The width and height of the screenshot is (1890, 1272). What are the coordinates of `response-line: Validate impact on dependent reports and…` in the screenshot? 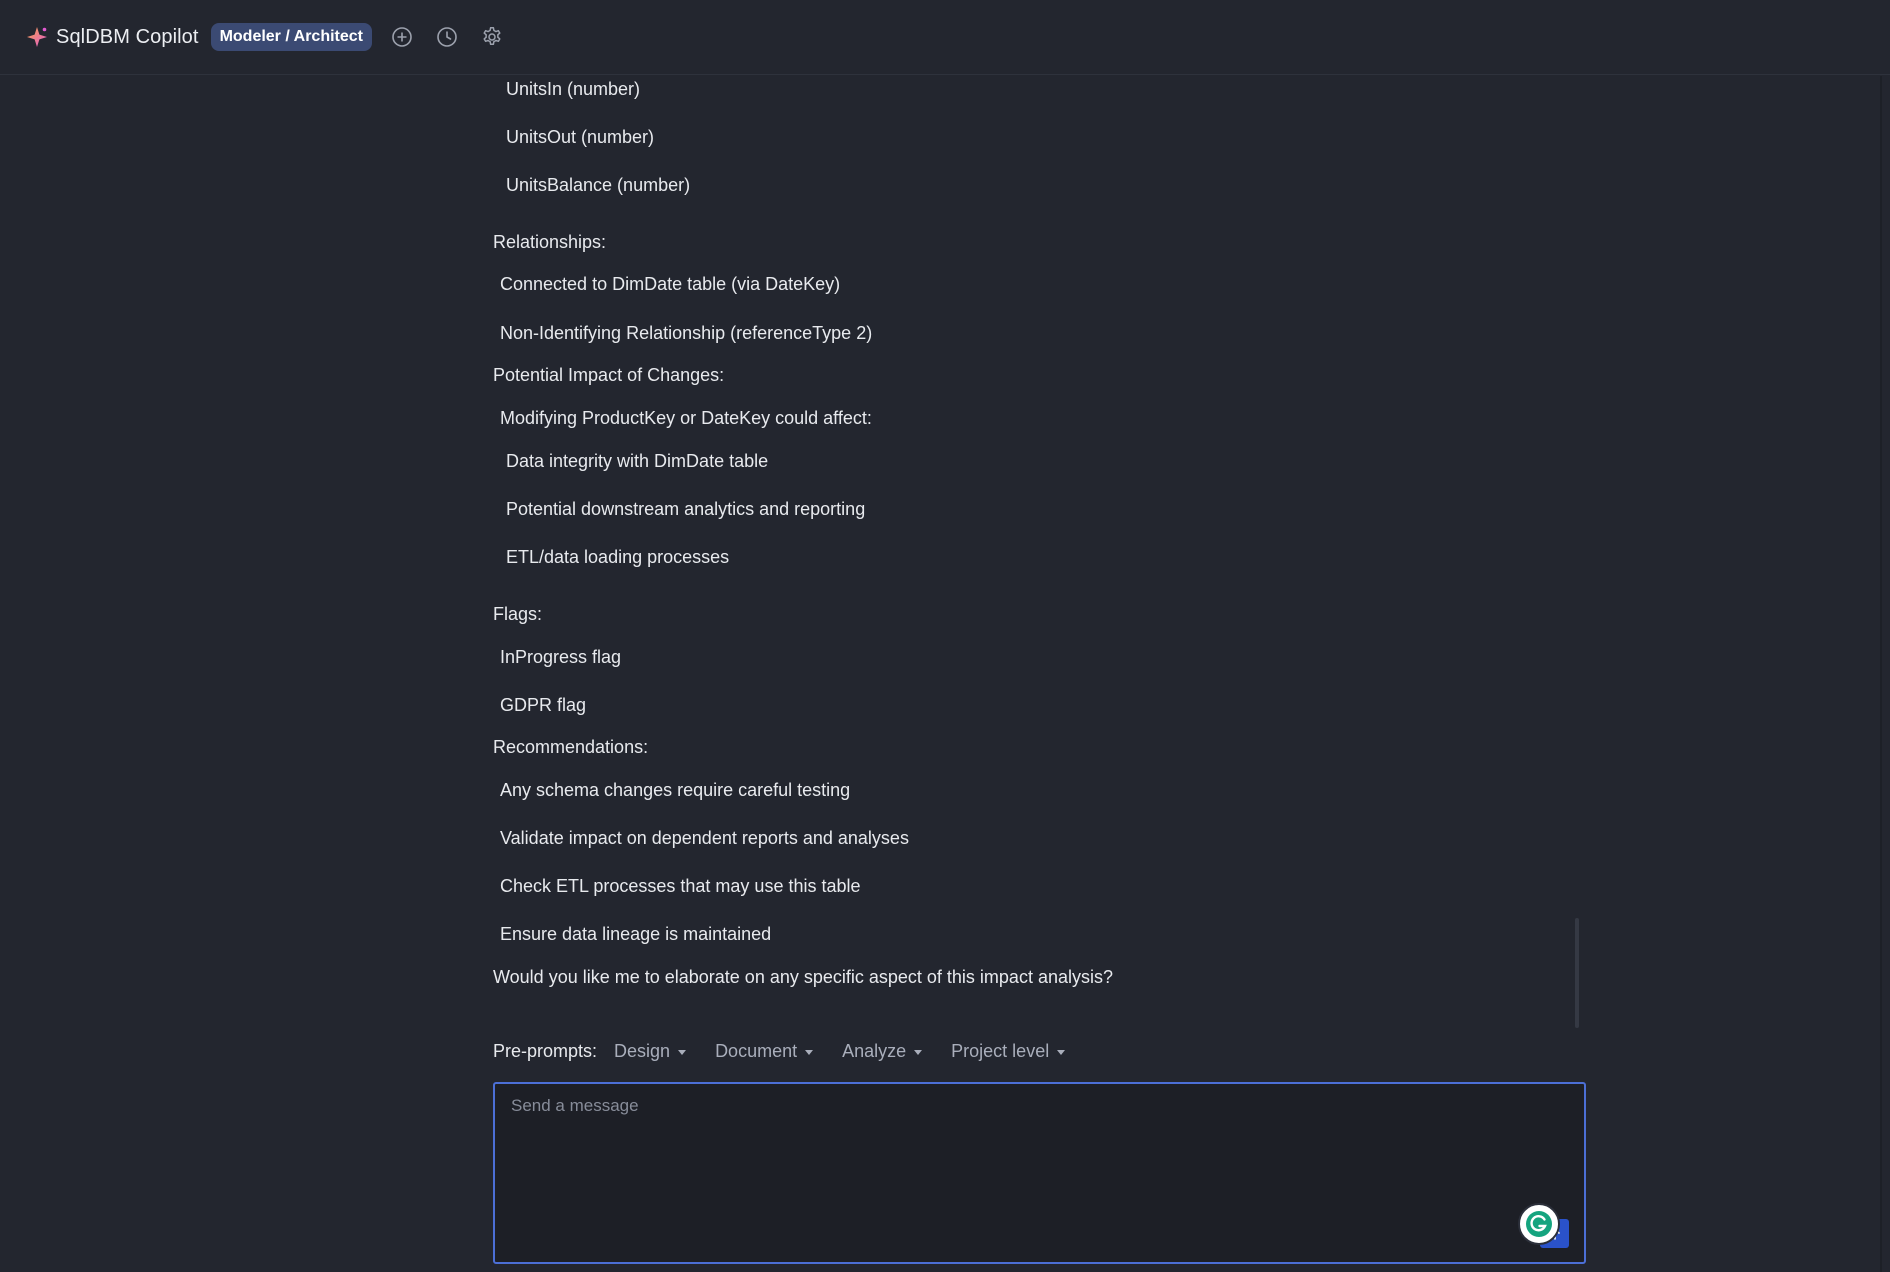 It's located at (704, 838).